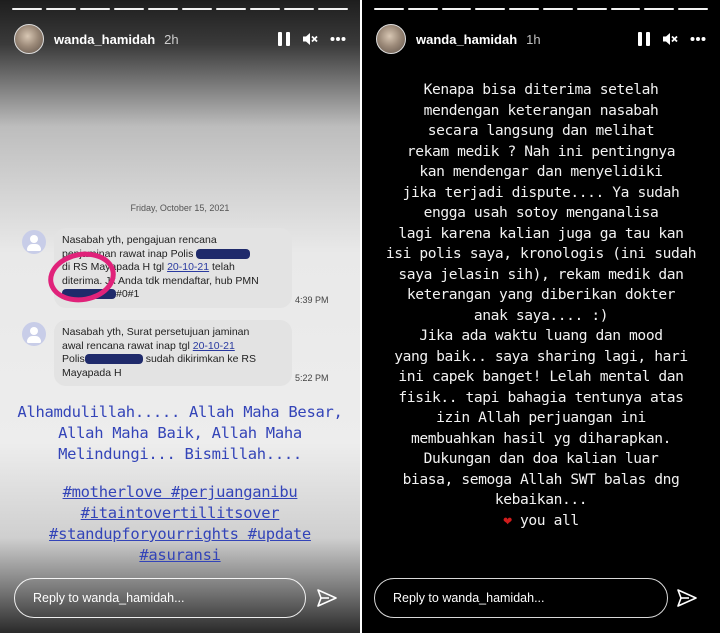 Image resolution: width=720 pixels, height=633 pixels. What do you see at coordinates (180, 208) in the screenshot?
I see `sms-date: Friday, October 15, 2021` at bounding box center [180, 208].